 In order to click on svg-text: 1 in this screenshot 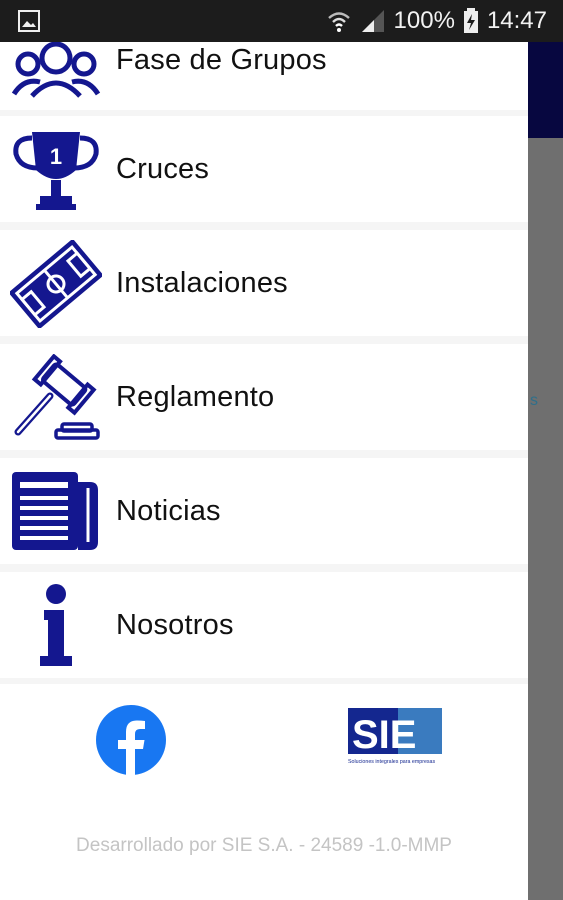, I will do `click(56, 156)`.